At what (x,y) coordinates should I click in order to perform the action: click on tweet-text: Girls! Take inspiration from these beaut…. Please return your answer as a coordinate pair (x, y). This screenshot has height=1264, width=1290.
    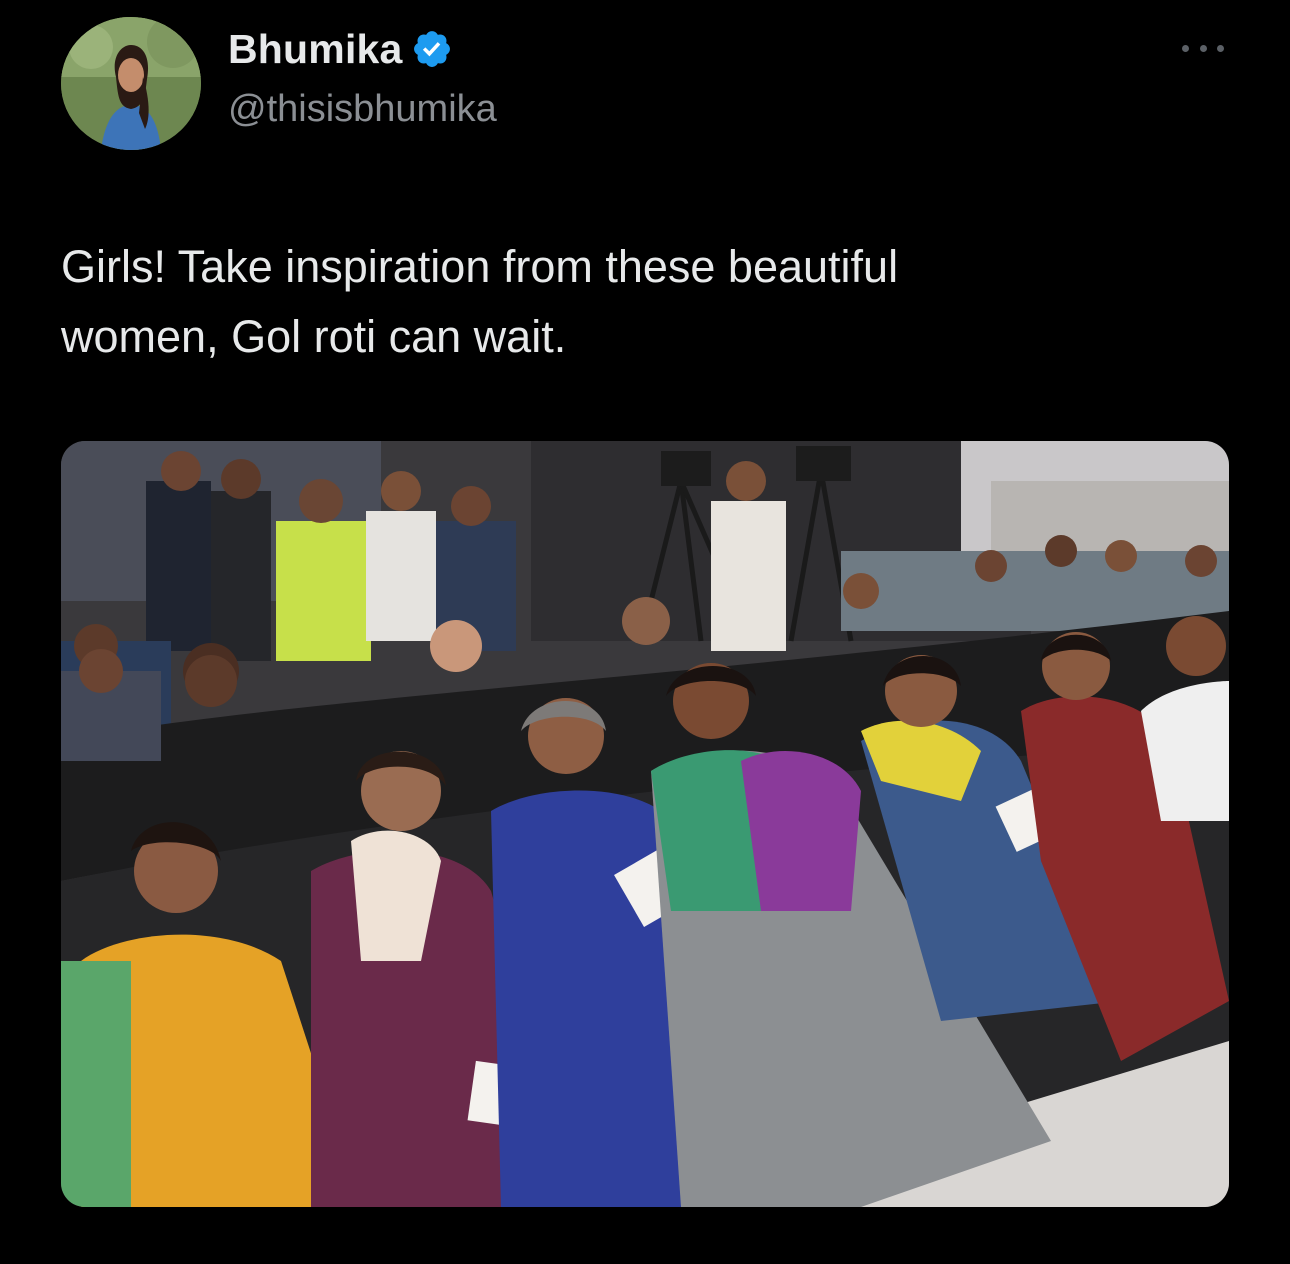
    Looking at the image, I should click on (480, 301).